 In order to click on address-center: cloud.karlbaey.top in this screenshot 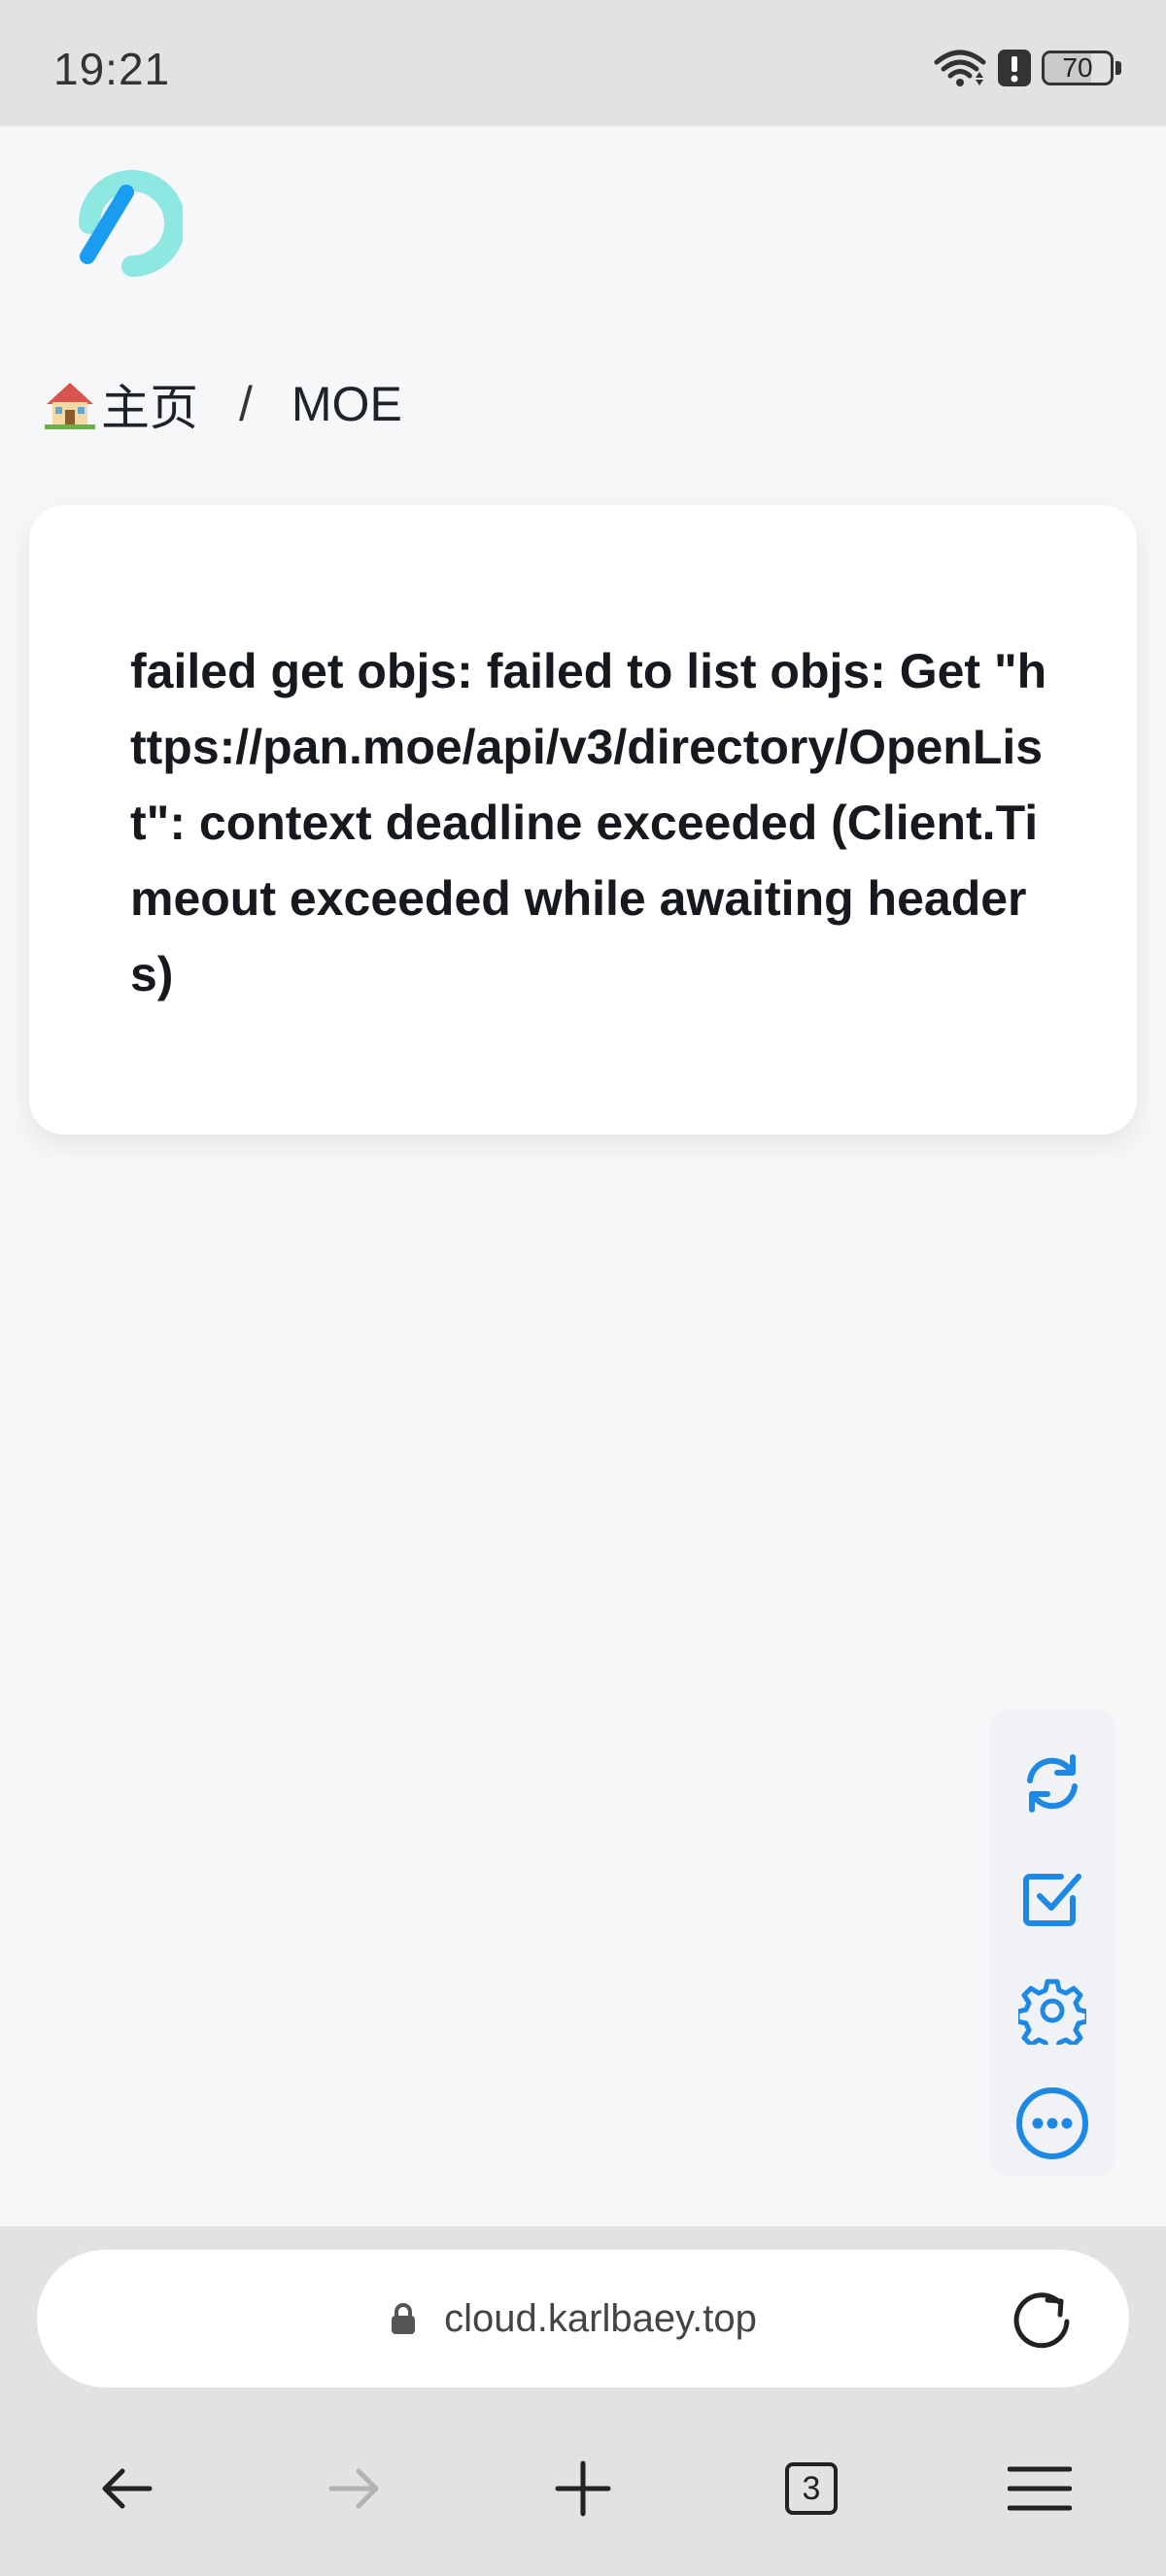, I will do `click(583, 2319)`.